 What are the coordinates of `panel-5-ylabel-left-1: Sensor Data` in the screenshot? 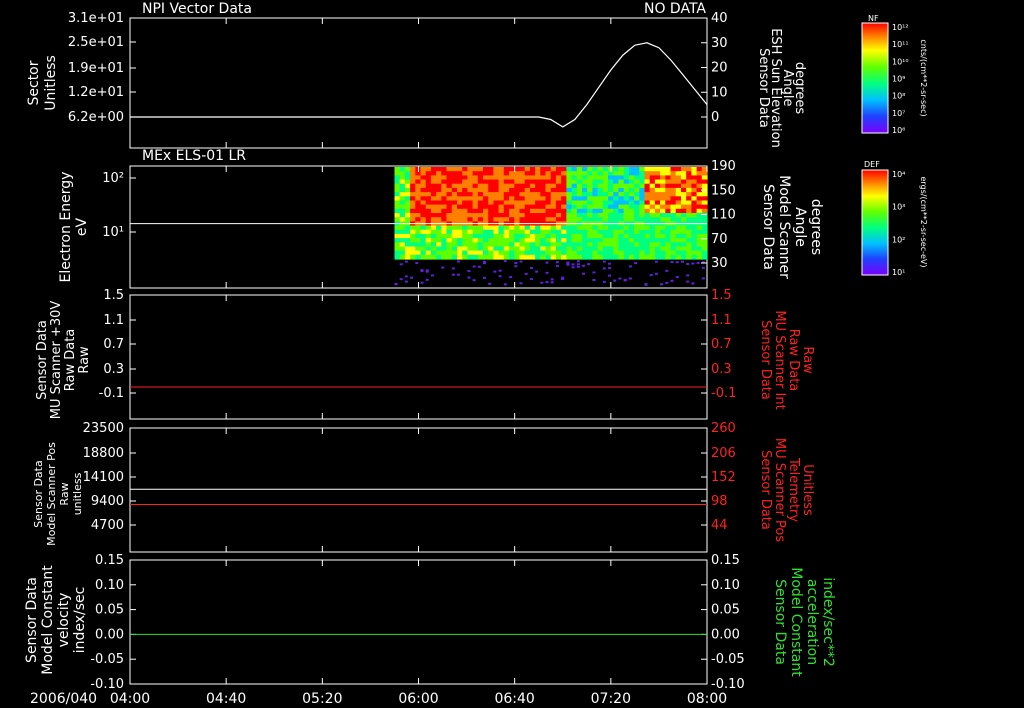 It's located at (32, 620).